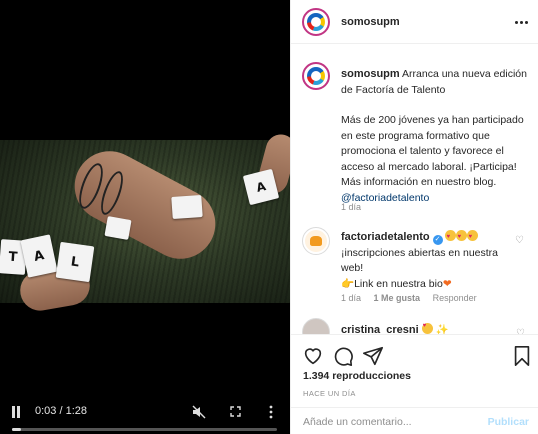 This screenshot has height=434, width=538. Describe the element at coordinates (351, 207) in the screenshot. I see `caption-age: 1 día` at that location.